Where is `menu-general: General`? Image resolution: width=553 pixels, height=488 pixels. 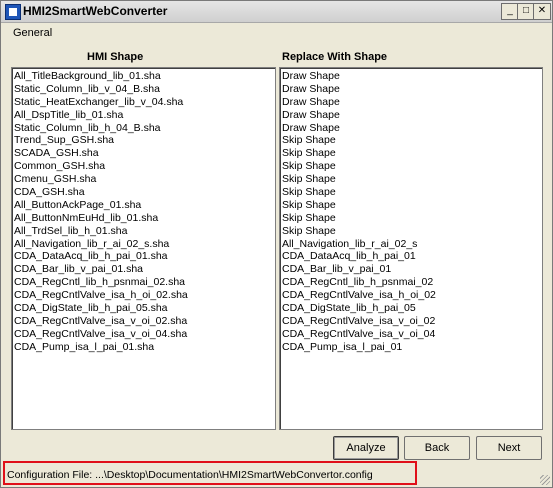
menu-general: General is located at coordinates (32, 33).